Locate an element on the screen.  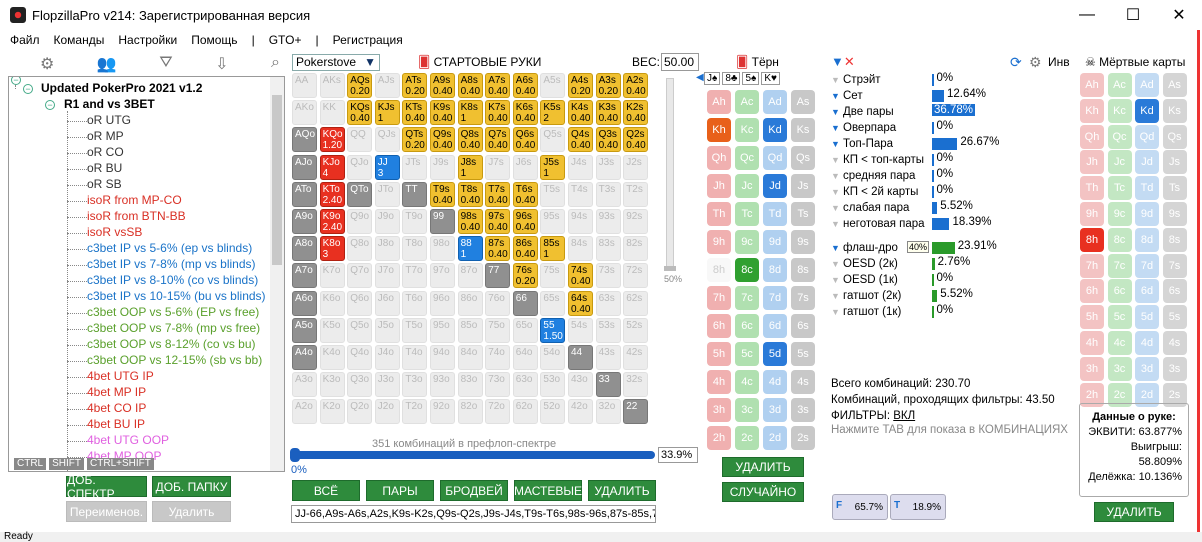
tree-item-6: isoR from MP-CO is located at coordinates (134, 200).